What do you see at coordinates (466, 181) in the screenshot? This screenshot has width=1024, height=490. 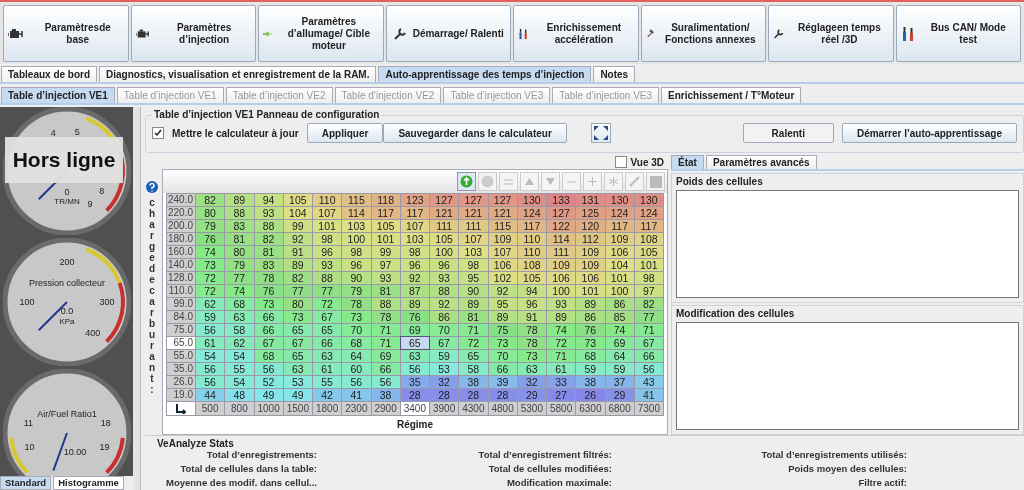 I see `tool-button` at bounding box center [466, 181].